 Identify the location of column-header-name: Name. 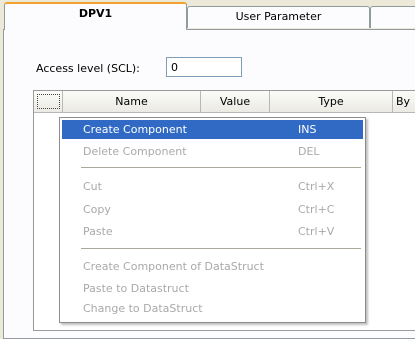
(132, 101).